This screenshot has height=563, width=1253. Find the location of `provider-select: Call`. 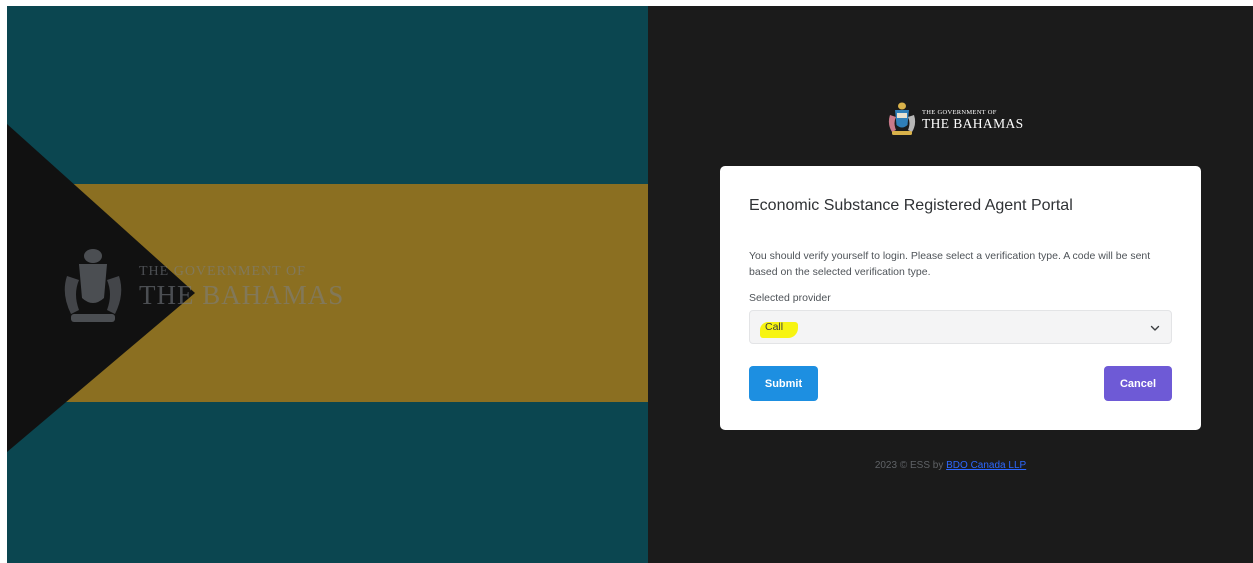

provider-select: Call is located at coordinates (960, 327).